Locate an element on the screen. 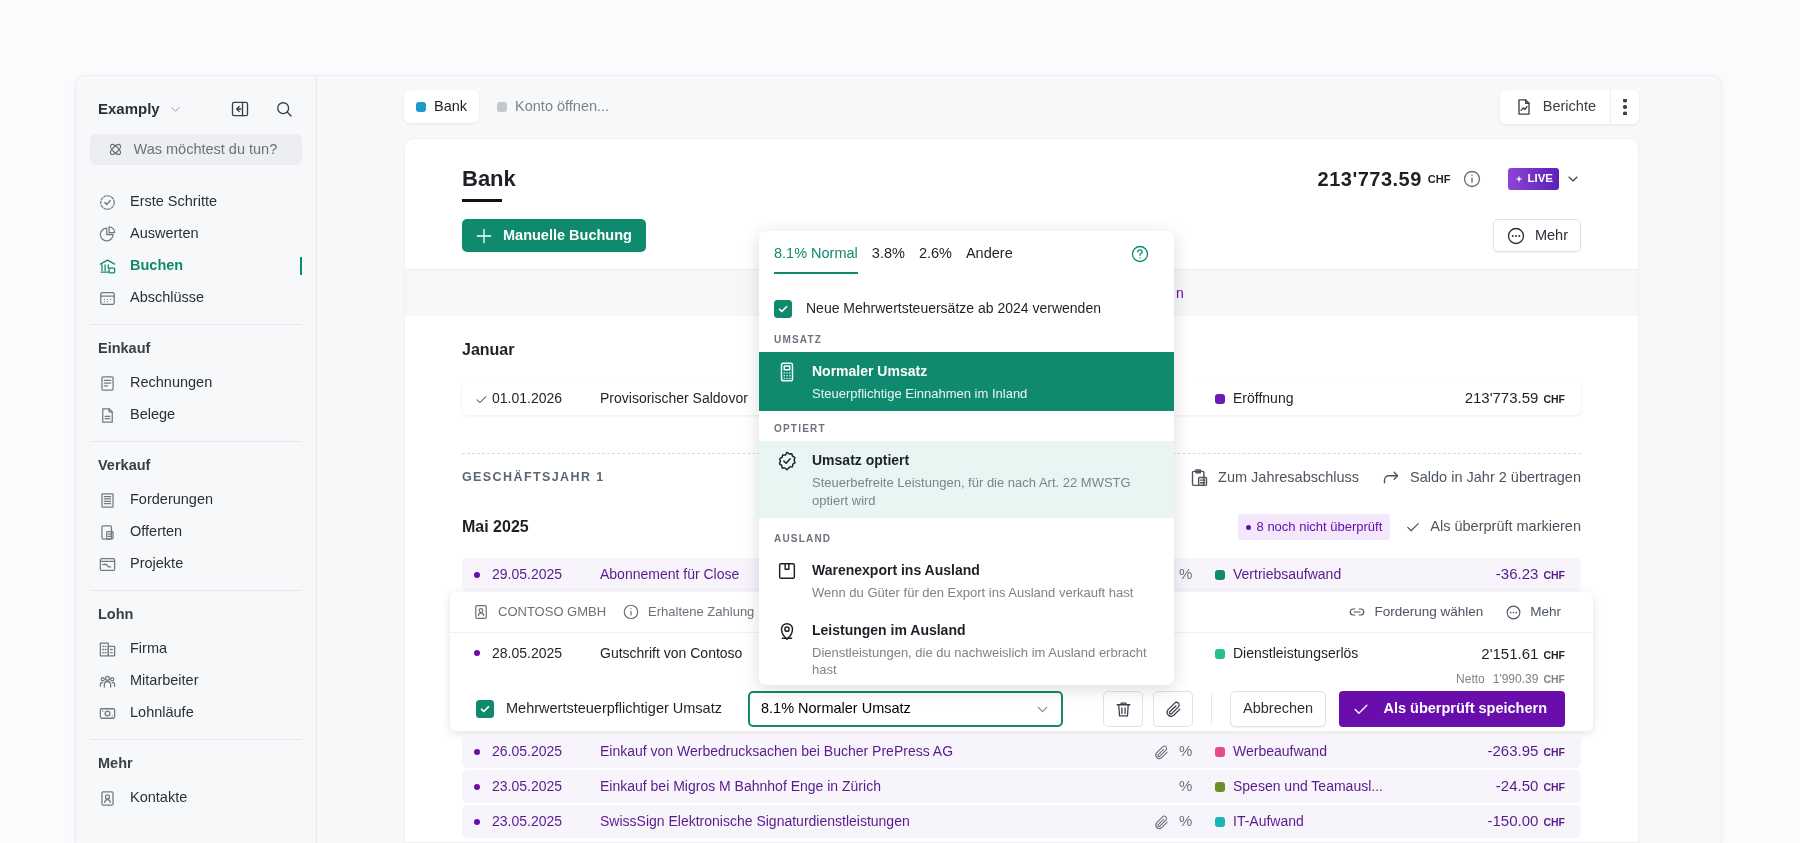 The image size is (1800, 843). option-description: Steuerpflichtige Einnahmen im Inland is located at coordinates (920, 393).